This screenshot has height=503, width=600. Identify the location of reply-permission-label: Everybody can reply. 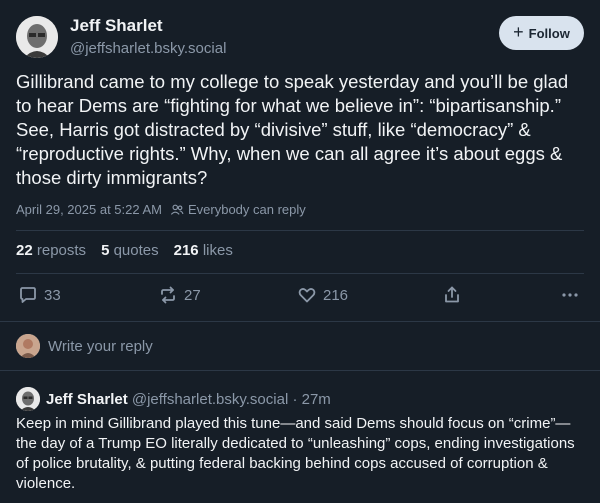
(246, 209).